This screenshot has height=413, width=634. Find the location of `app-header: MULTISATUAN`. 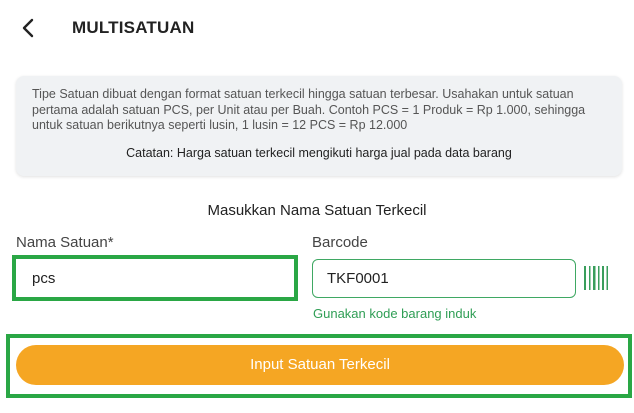

app-header: MULTISATUAN is located at coordinates (317, 29).